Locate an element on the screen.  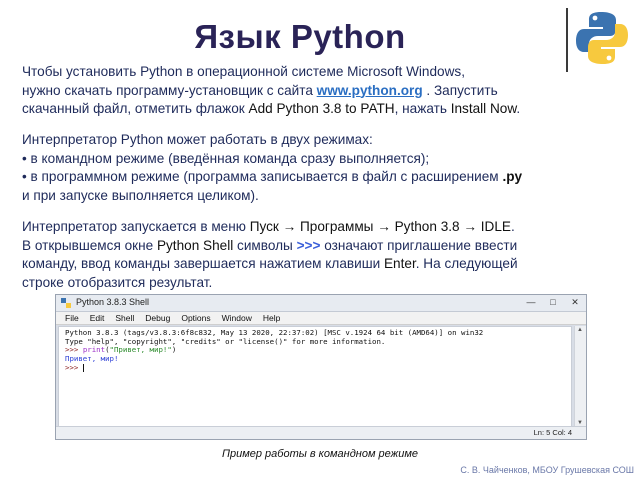
minimize-icon: — is located at coordinates (531, 302).